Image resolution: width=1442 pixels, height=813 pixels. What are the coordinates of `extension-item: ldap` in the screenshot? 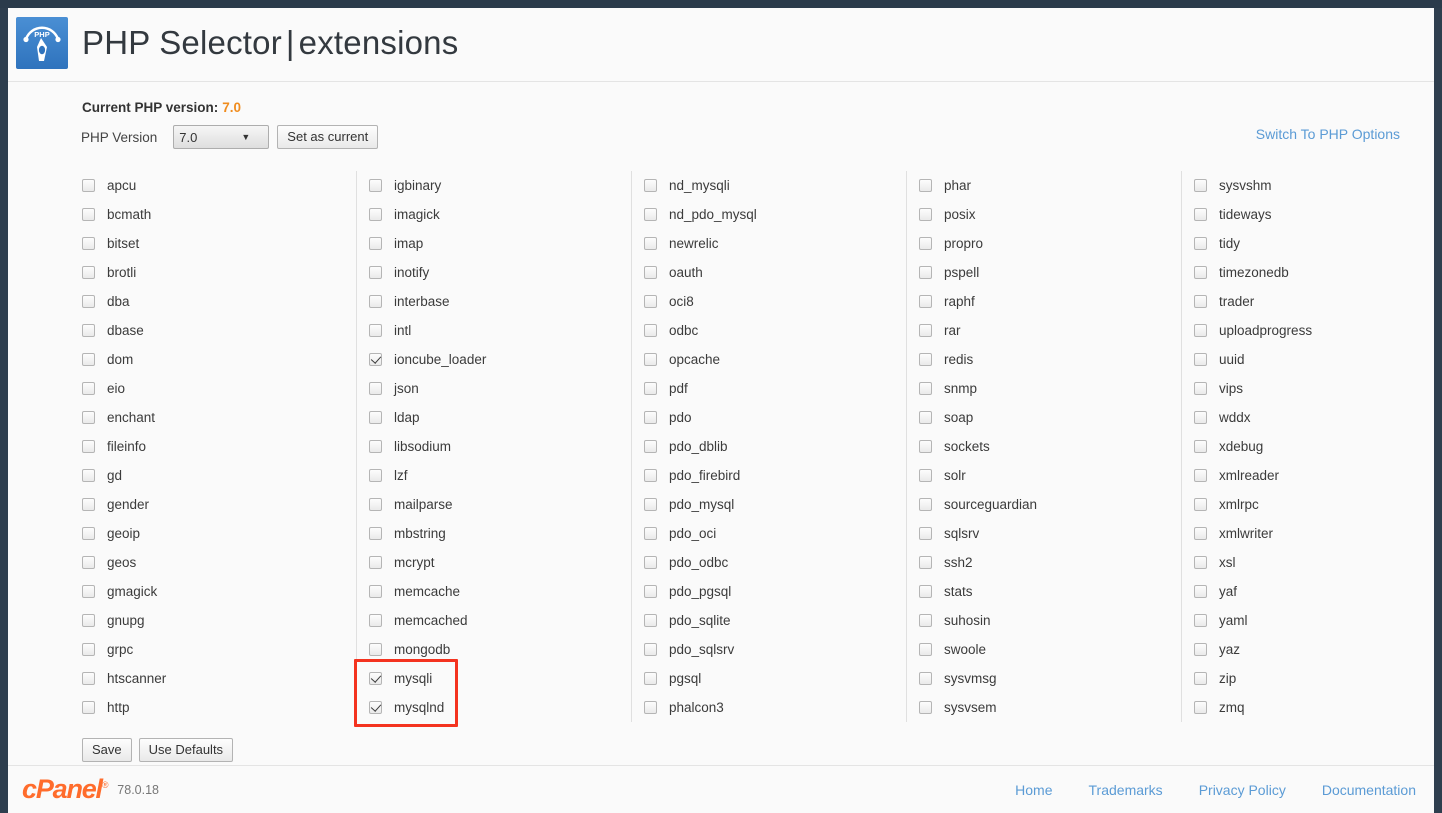 It's located at (493, 417).